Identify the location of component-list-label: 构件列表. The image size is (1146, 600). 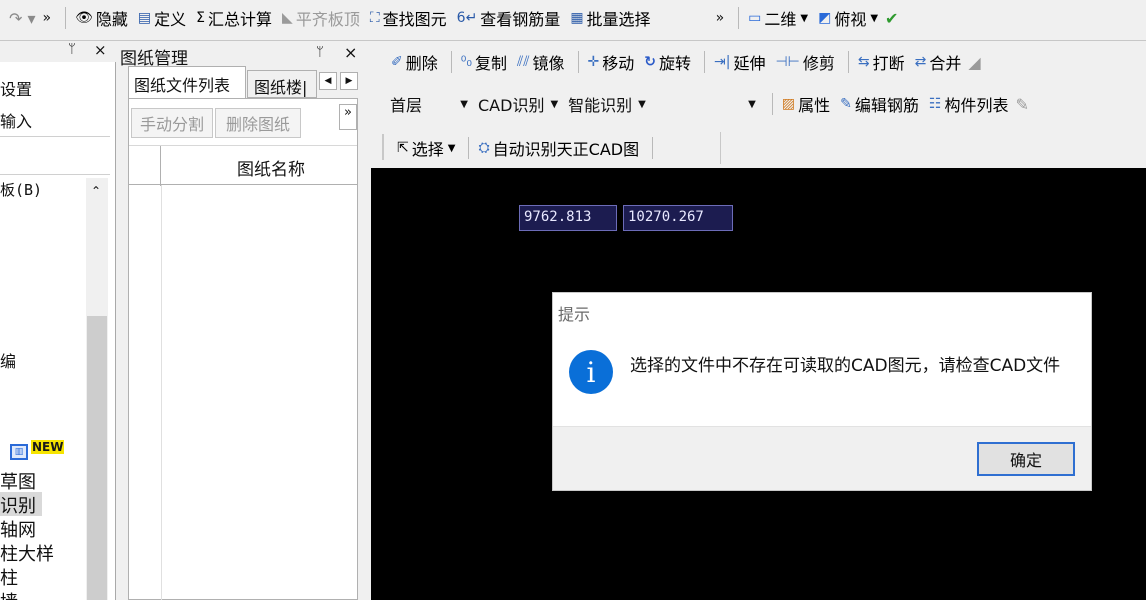
(976, 105).